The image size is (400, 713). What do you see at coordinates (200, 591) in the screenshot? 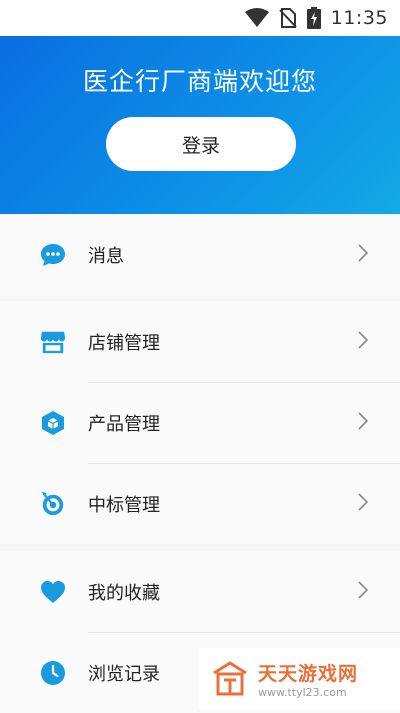
I see `menu-item-favorites: 我的收藏` at bounding box center [200, 591].